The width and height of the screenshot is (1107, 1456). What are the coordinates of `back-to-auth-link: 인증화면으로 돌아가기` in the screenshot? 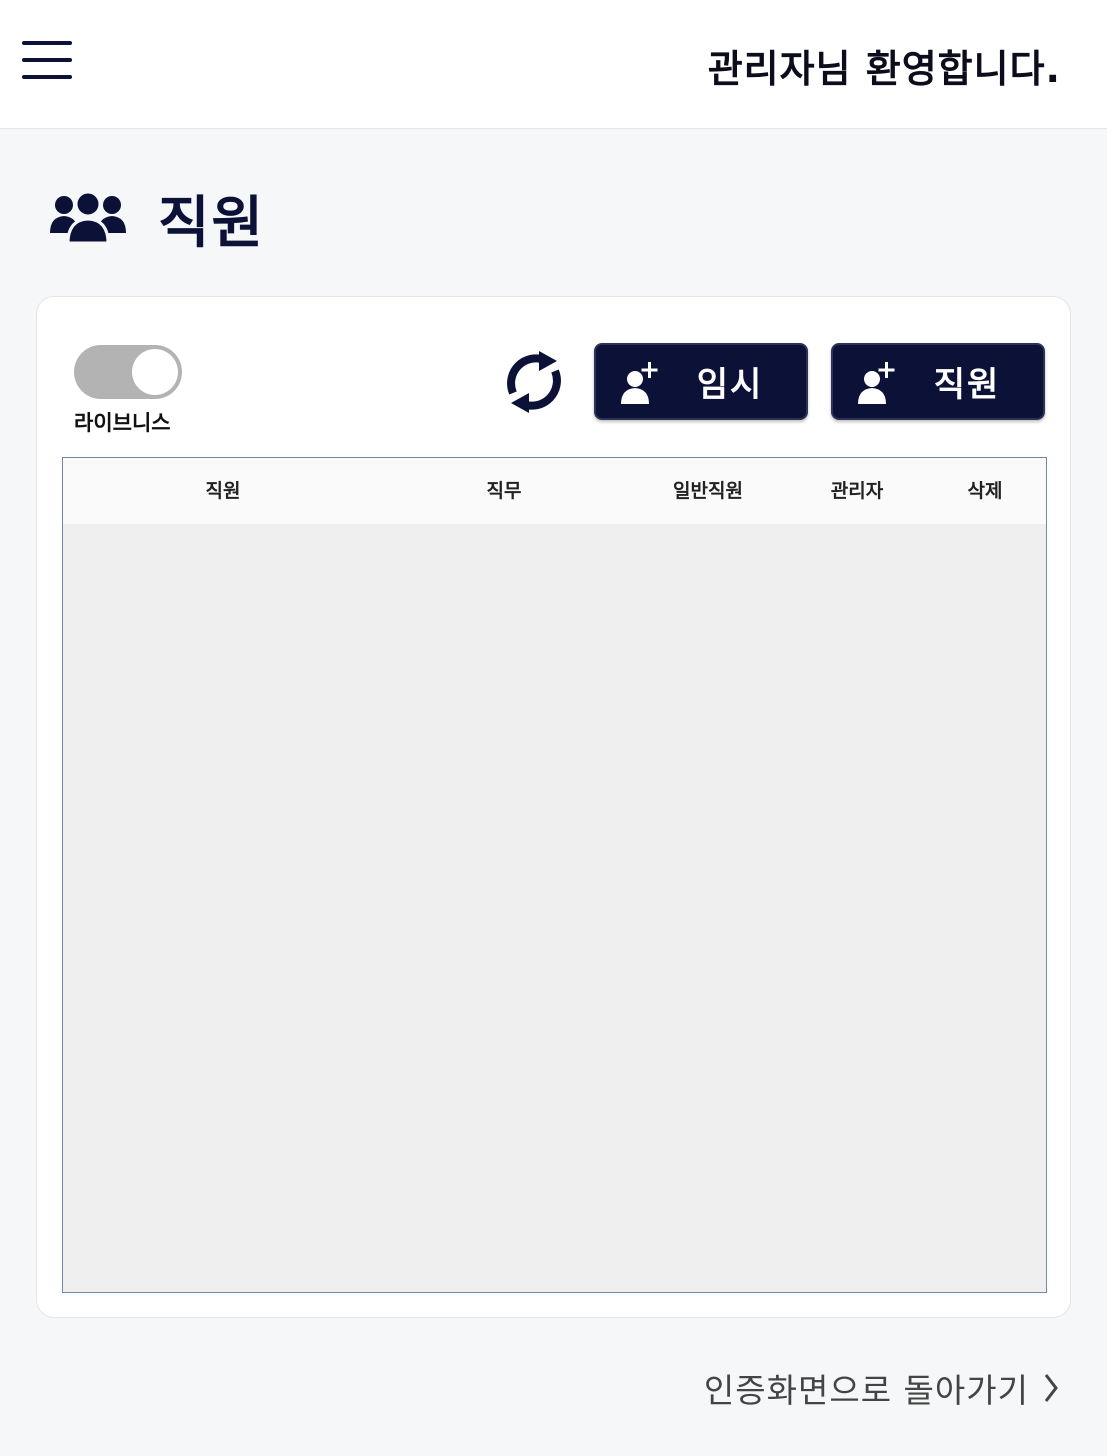 It's located at (881, 1388).